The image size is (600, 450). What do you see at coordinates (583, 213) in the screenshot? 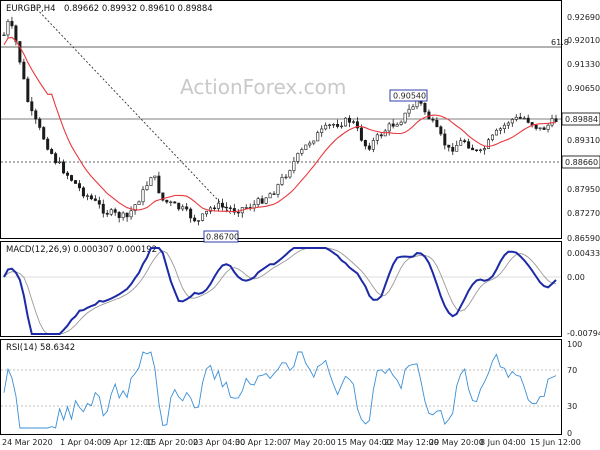
I see `price-tick: 0.87270` at bounding box center [583, 213].